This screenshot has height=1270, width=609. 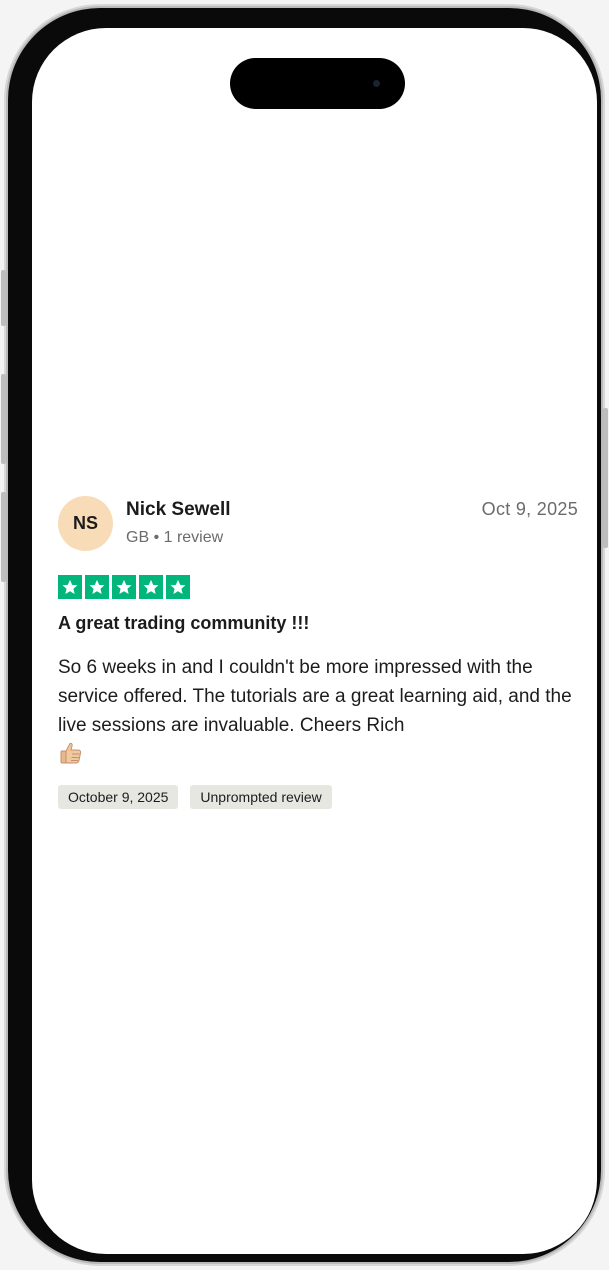 I want to click on unprompted-review-tag: Unprompted review, so click(x=261, y=797).